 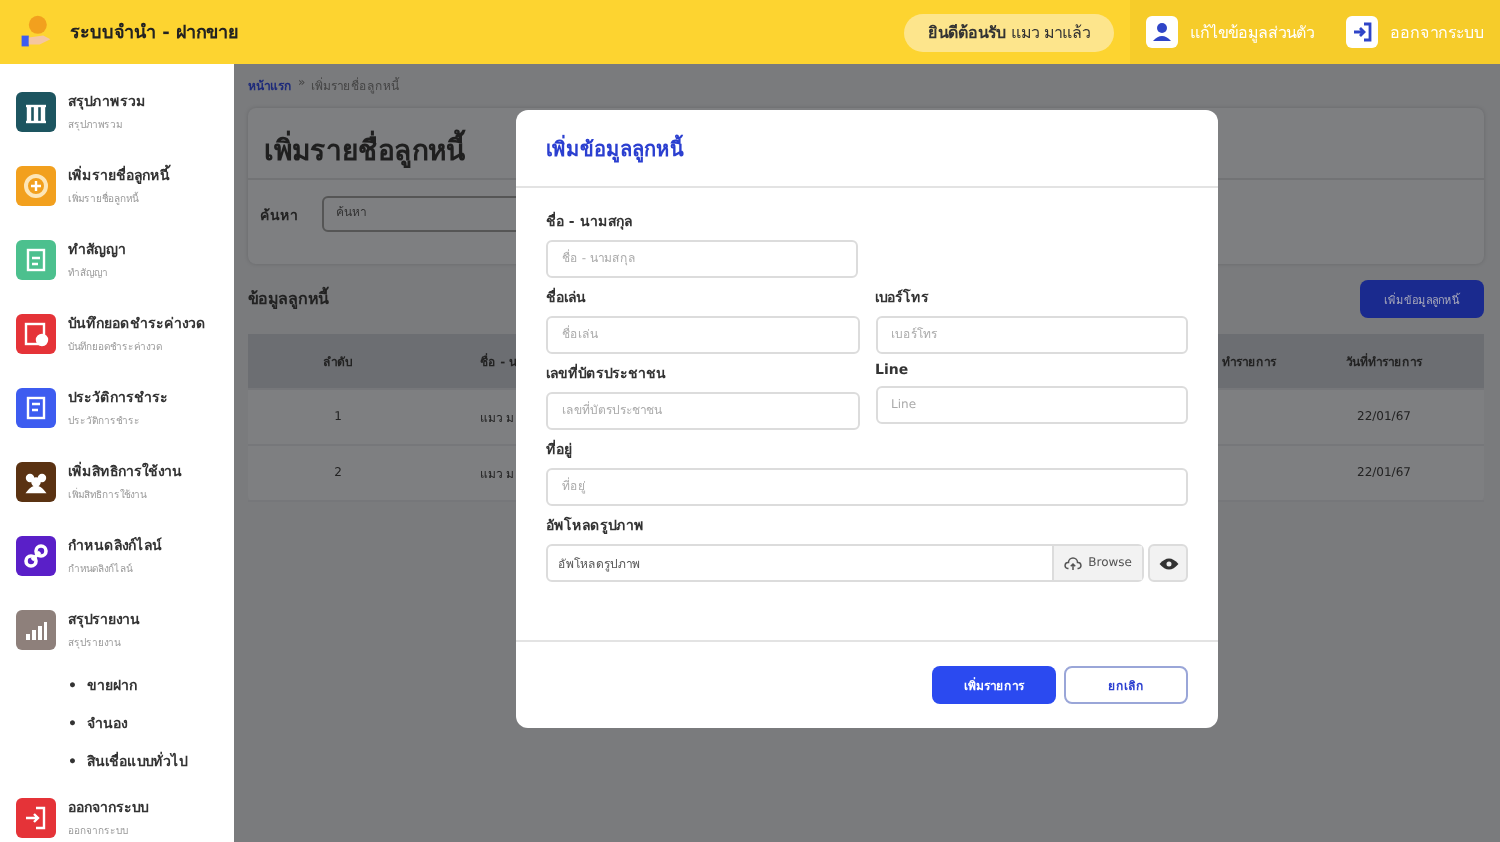 I want to click on section-title: ข้อมูลลูกหนี้, so click(x=288, y=299).